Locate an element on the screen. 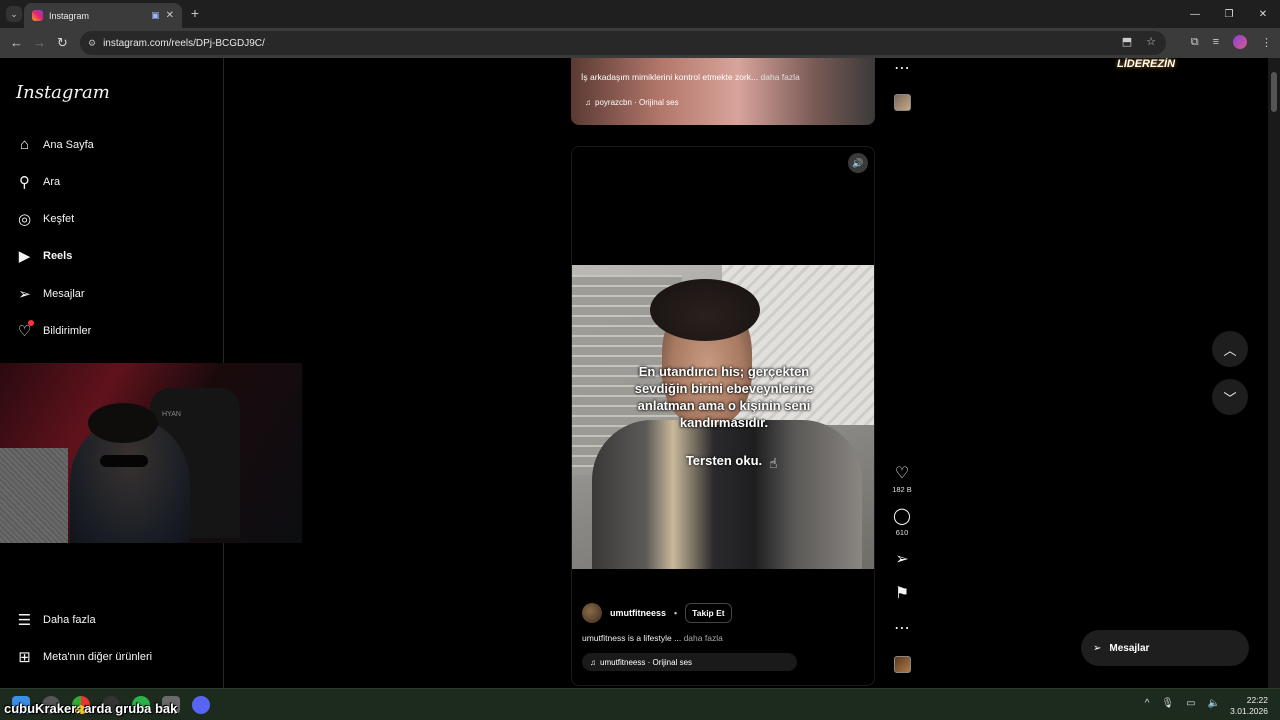  sidebar-item-explore: ◎ Keşfet is located at coordinates (45, 219).